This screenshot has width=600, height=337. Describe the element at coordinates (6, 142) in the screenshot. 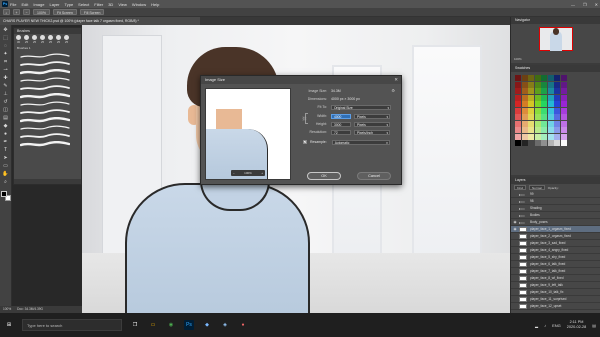

I see `pen-tool-icon: ✒` at that location.